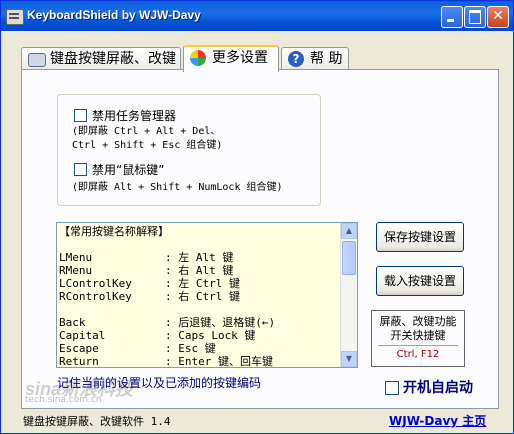  I want to click on hotkey-title: 屏蔽、改键功能 开关快捷键, so click(418, 329).